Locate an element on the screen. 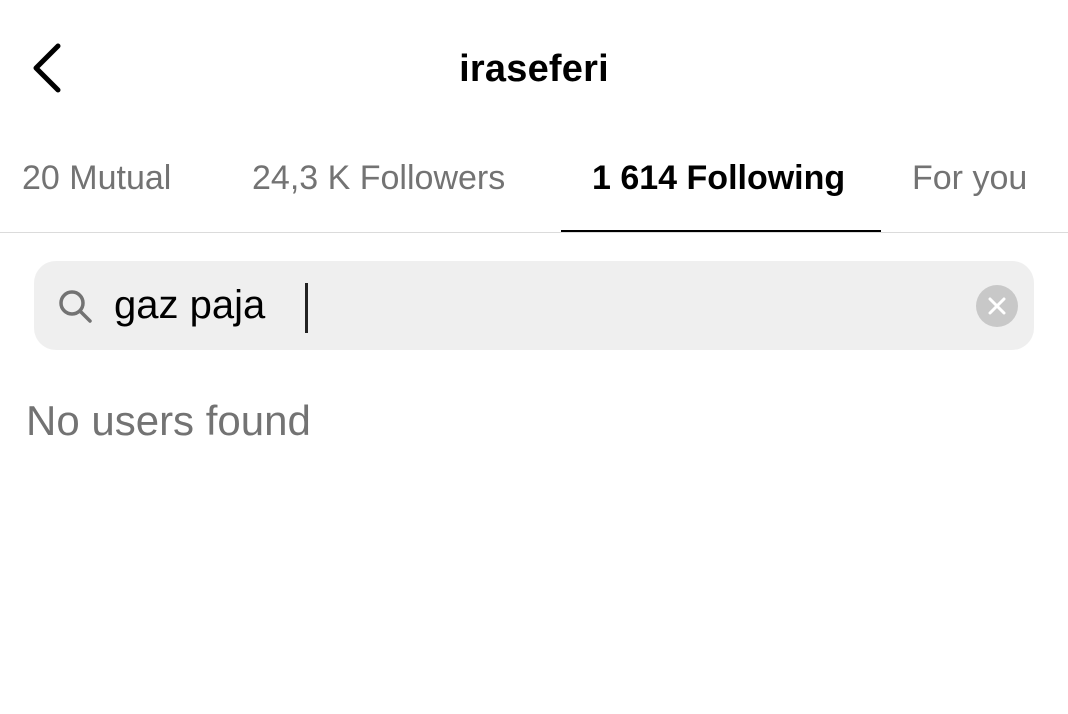  tab-for-you: For you is located at coordinates (969, 178).